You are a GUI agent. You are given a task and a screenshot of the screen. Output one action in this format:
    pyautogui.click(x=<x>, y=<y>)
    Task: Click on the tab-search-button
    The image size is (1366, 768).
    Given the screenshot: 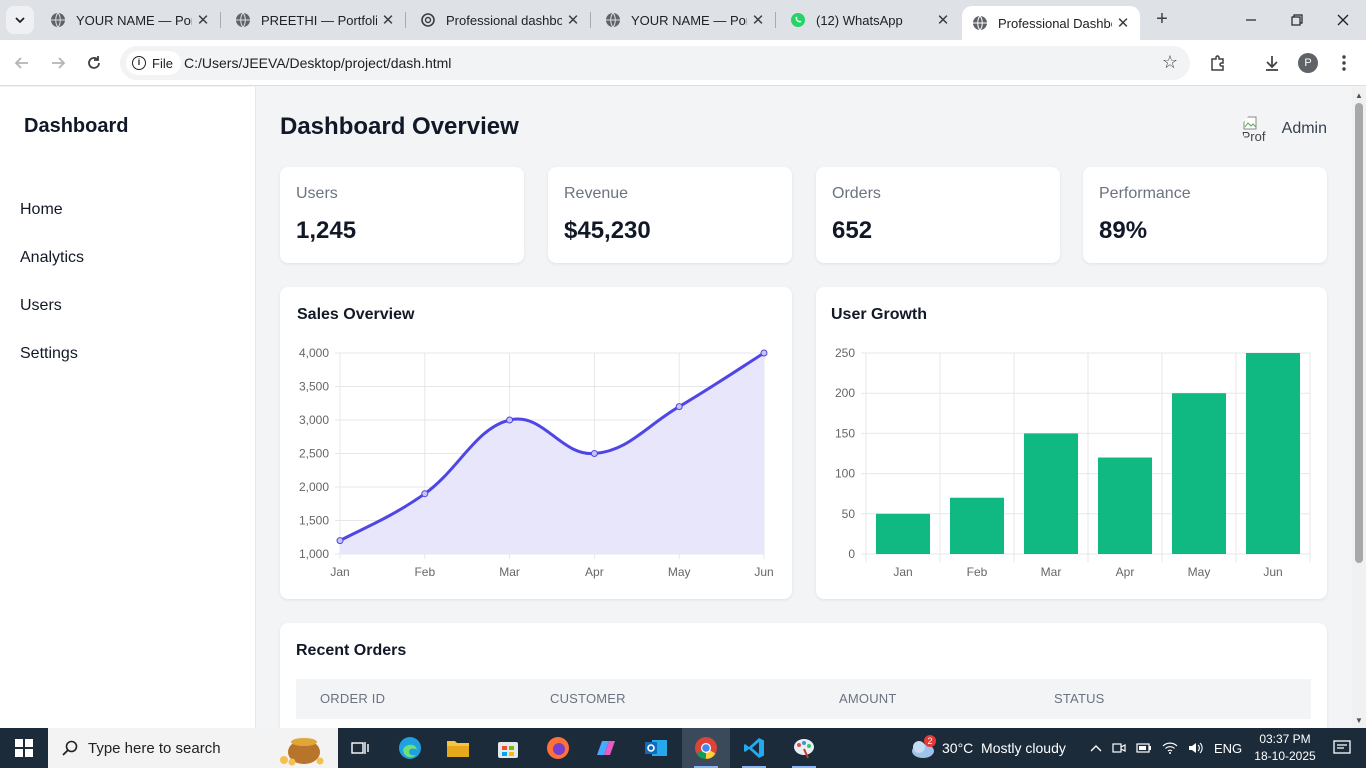 What is the action you would take?
    pyautogui.click(x=20, y=20)
    